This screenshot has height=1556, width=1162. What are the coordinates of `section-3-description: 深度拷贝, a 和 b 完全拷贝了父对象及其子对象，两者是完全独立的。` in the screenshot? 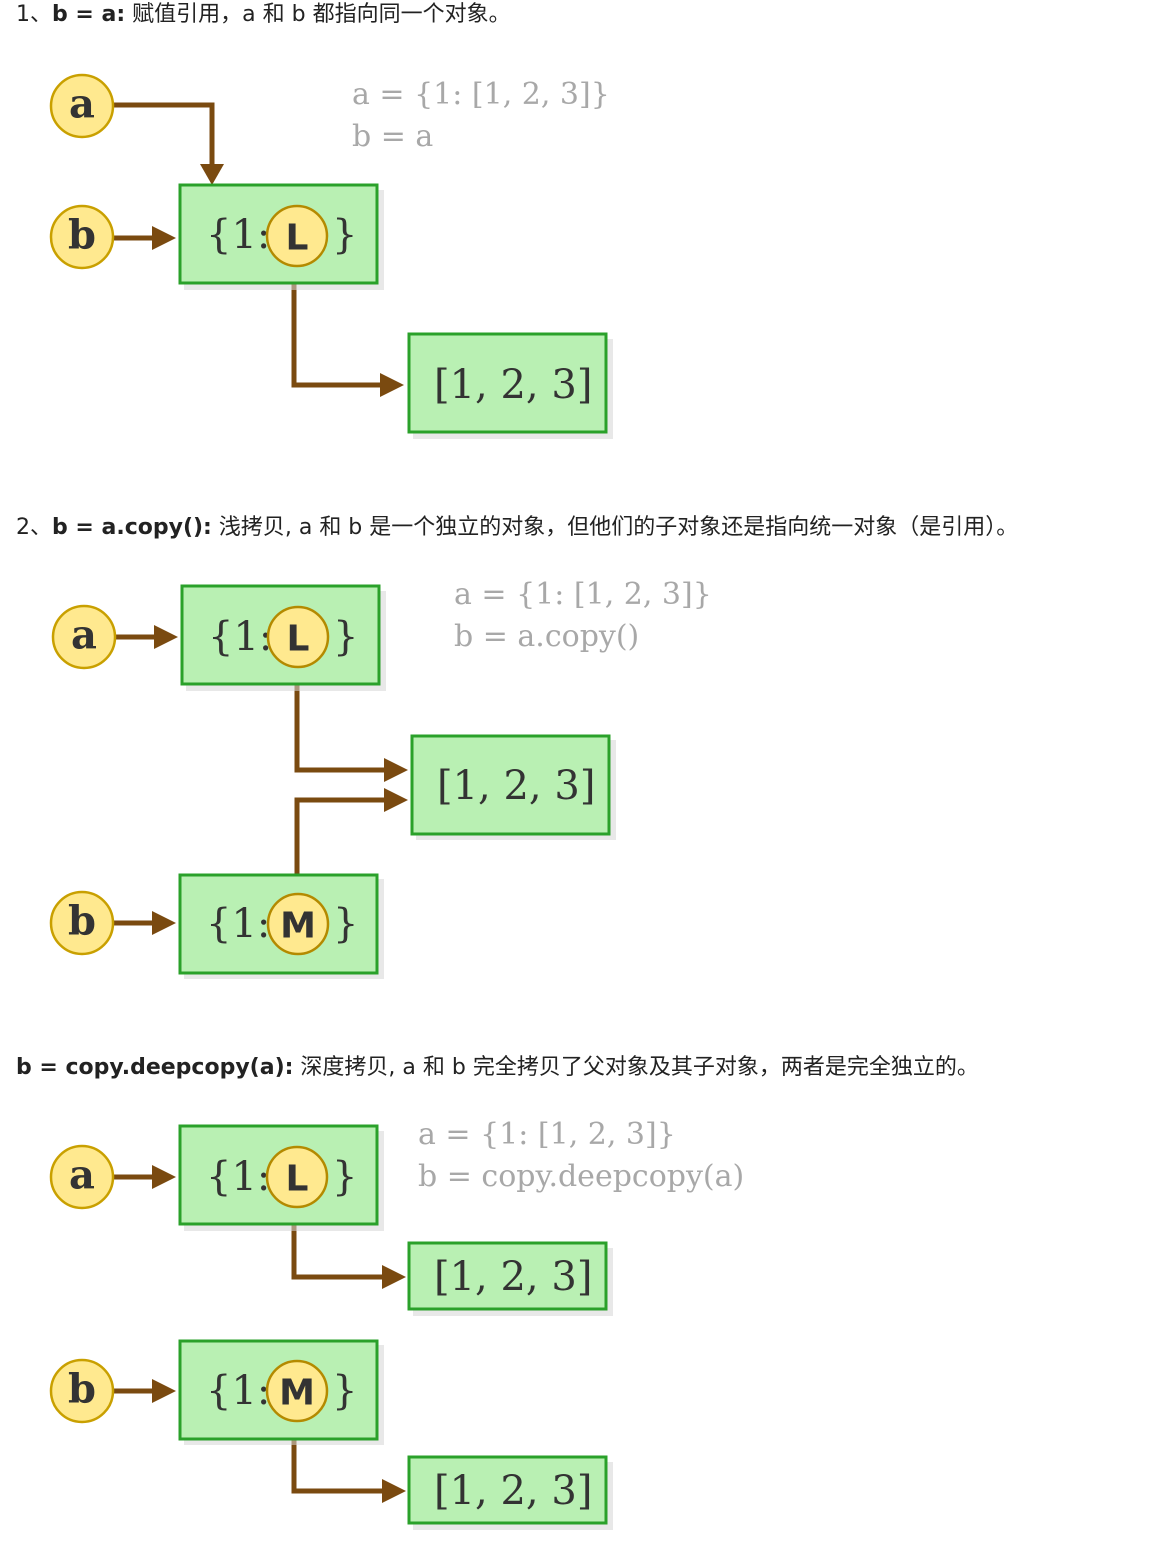 It's located at (636, 1067).